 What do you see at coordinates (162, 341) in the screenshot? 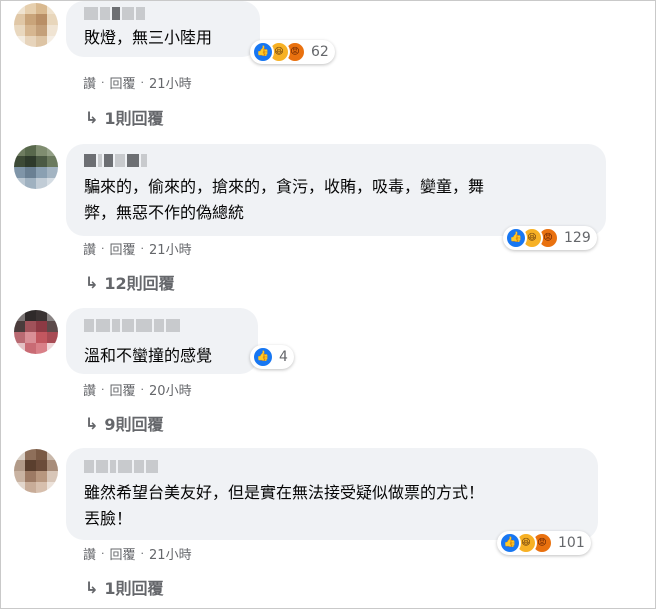
I see `comment-bubble: 溫和不蠻撞的感覺` at bounding box center [162, 341].